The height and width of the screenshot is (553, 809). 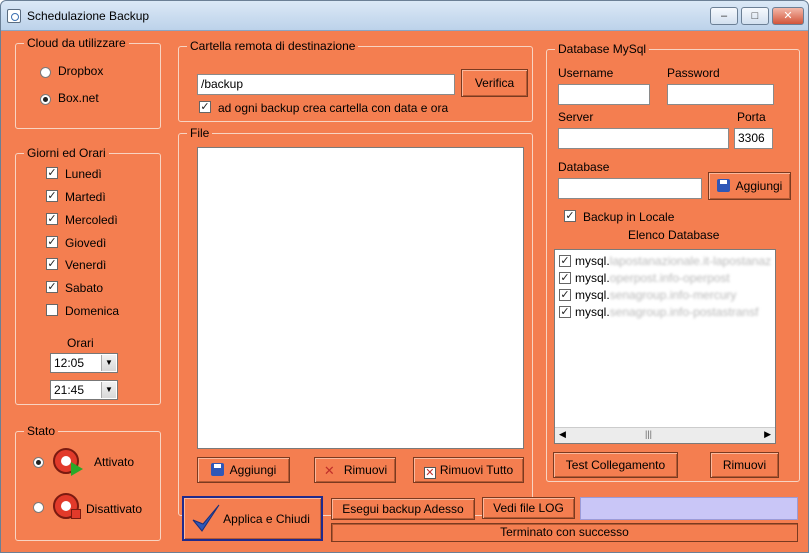 What do you see at coordinates (586, 73) in the screenshot?
I see `username-label: Username` at bounding box center [586, 73].